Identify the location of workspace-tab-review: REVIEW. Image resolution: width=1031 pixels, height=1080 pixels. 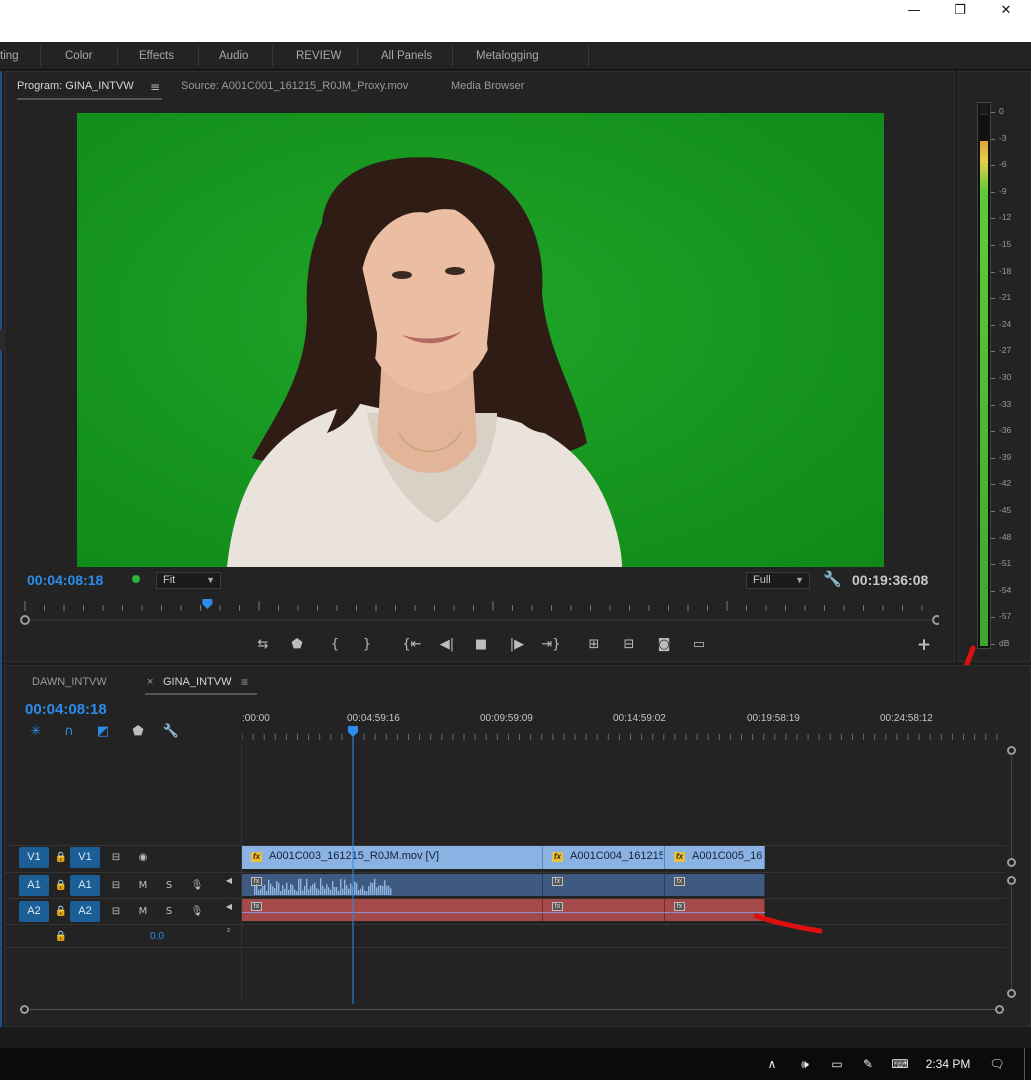
(318, 56).